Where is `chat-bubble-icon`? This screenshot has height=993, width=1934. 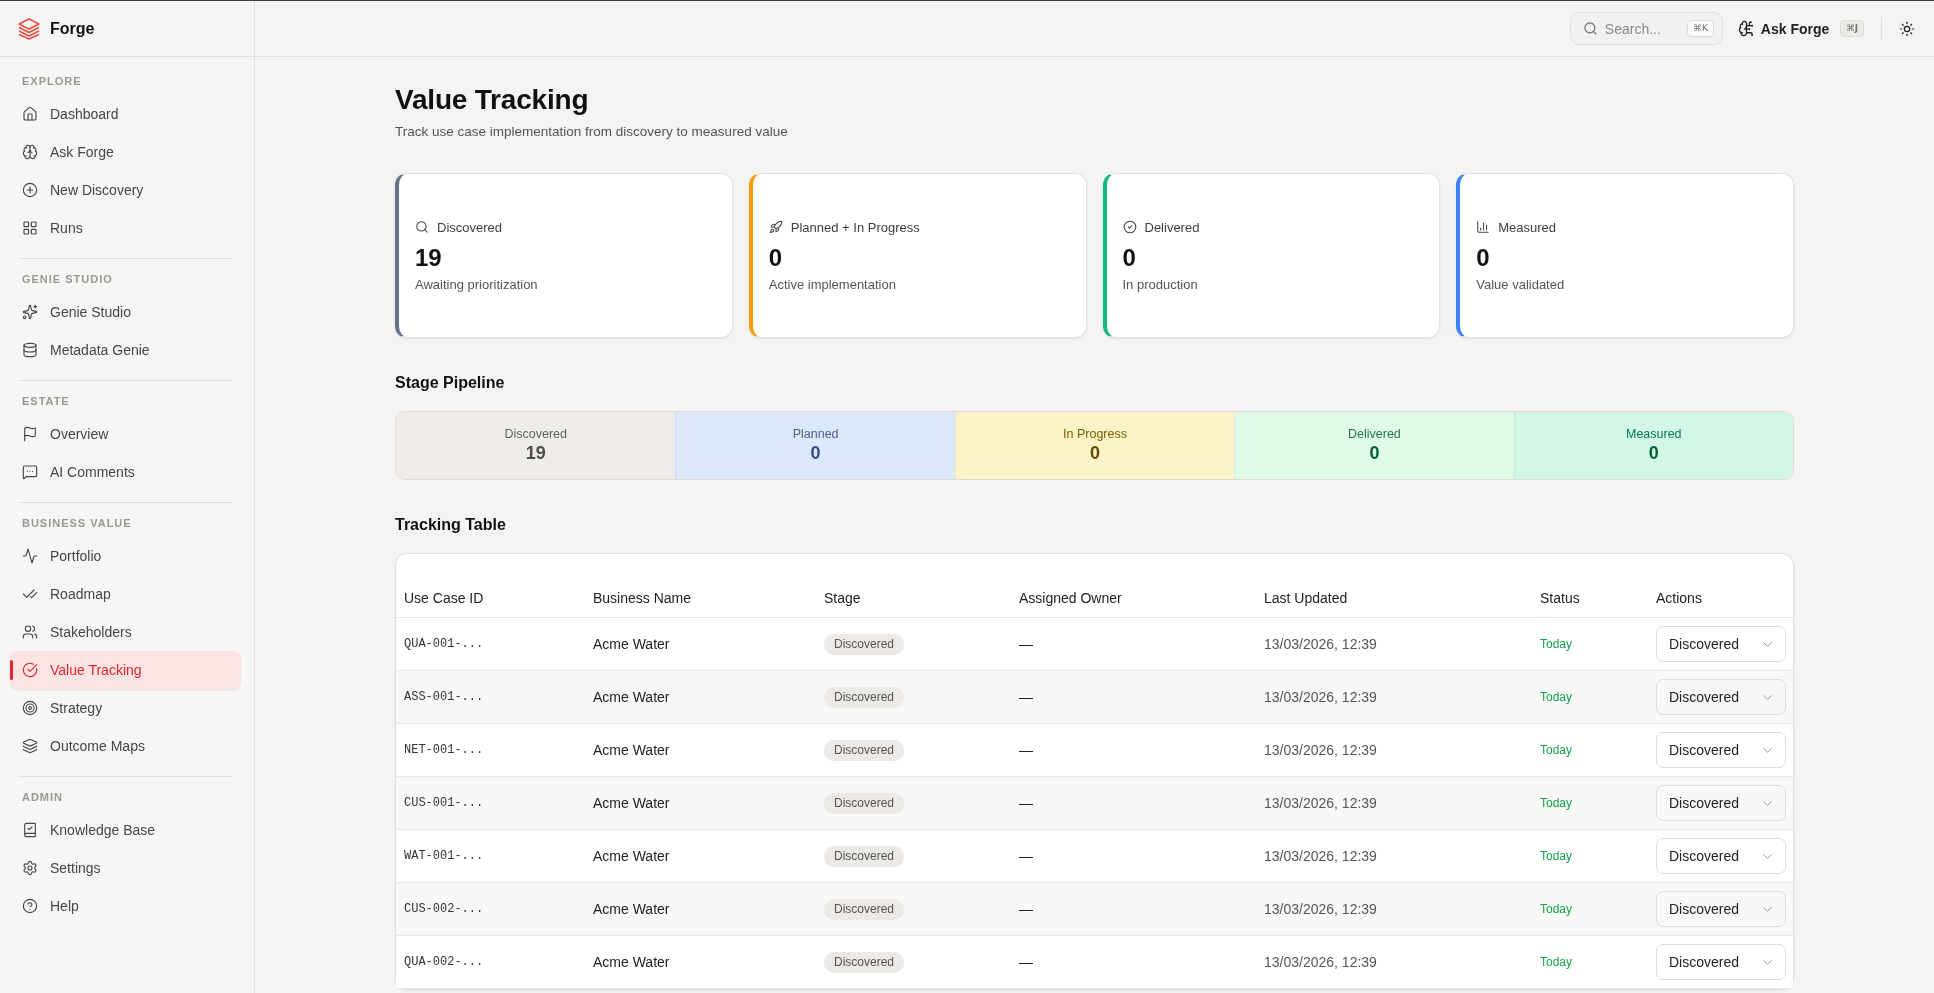
chat-bubble-icon is located at coordinates (30, 472).